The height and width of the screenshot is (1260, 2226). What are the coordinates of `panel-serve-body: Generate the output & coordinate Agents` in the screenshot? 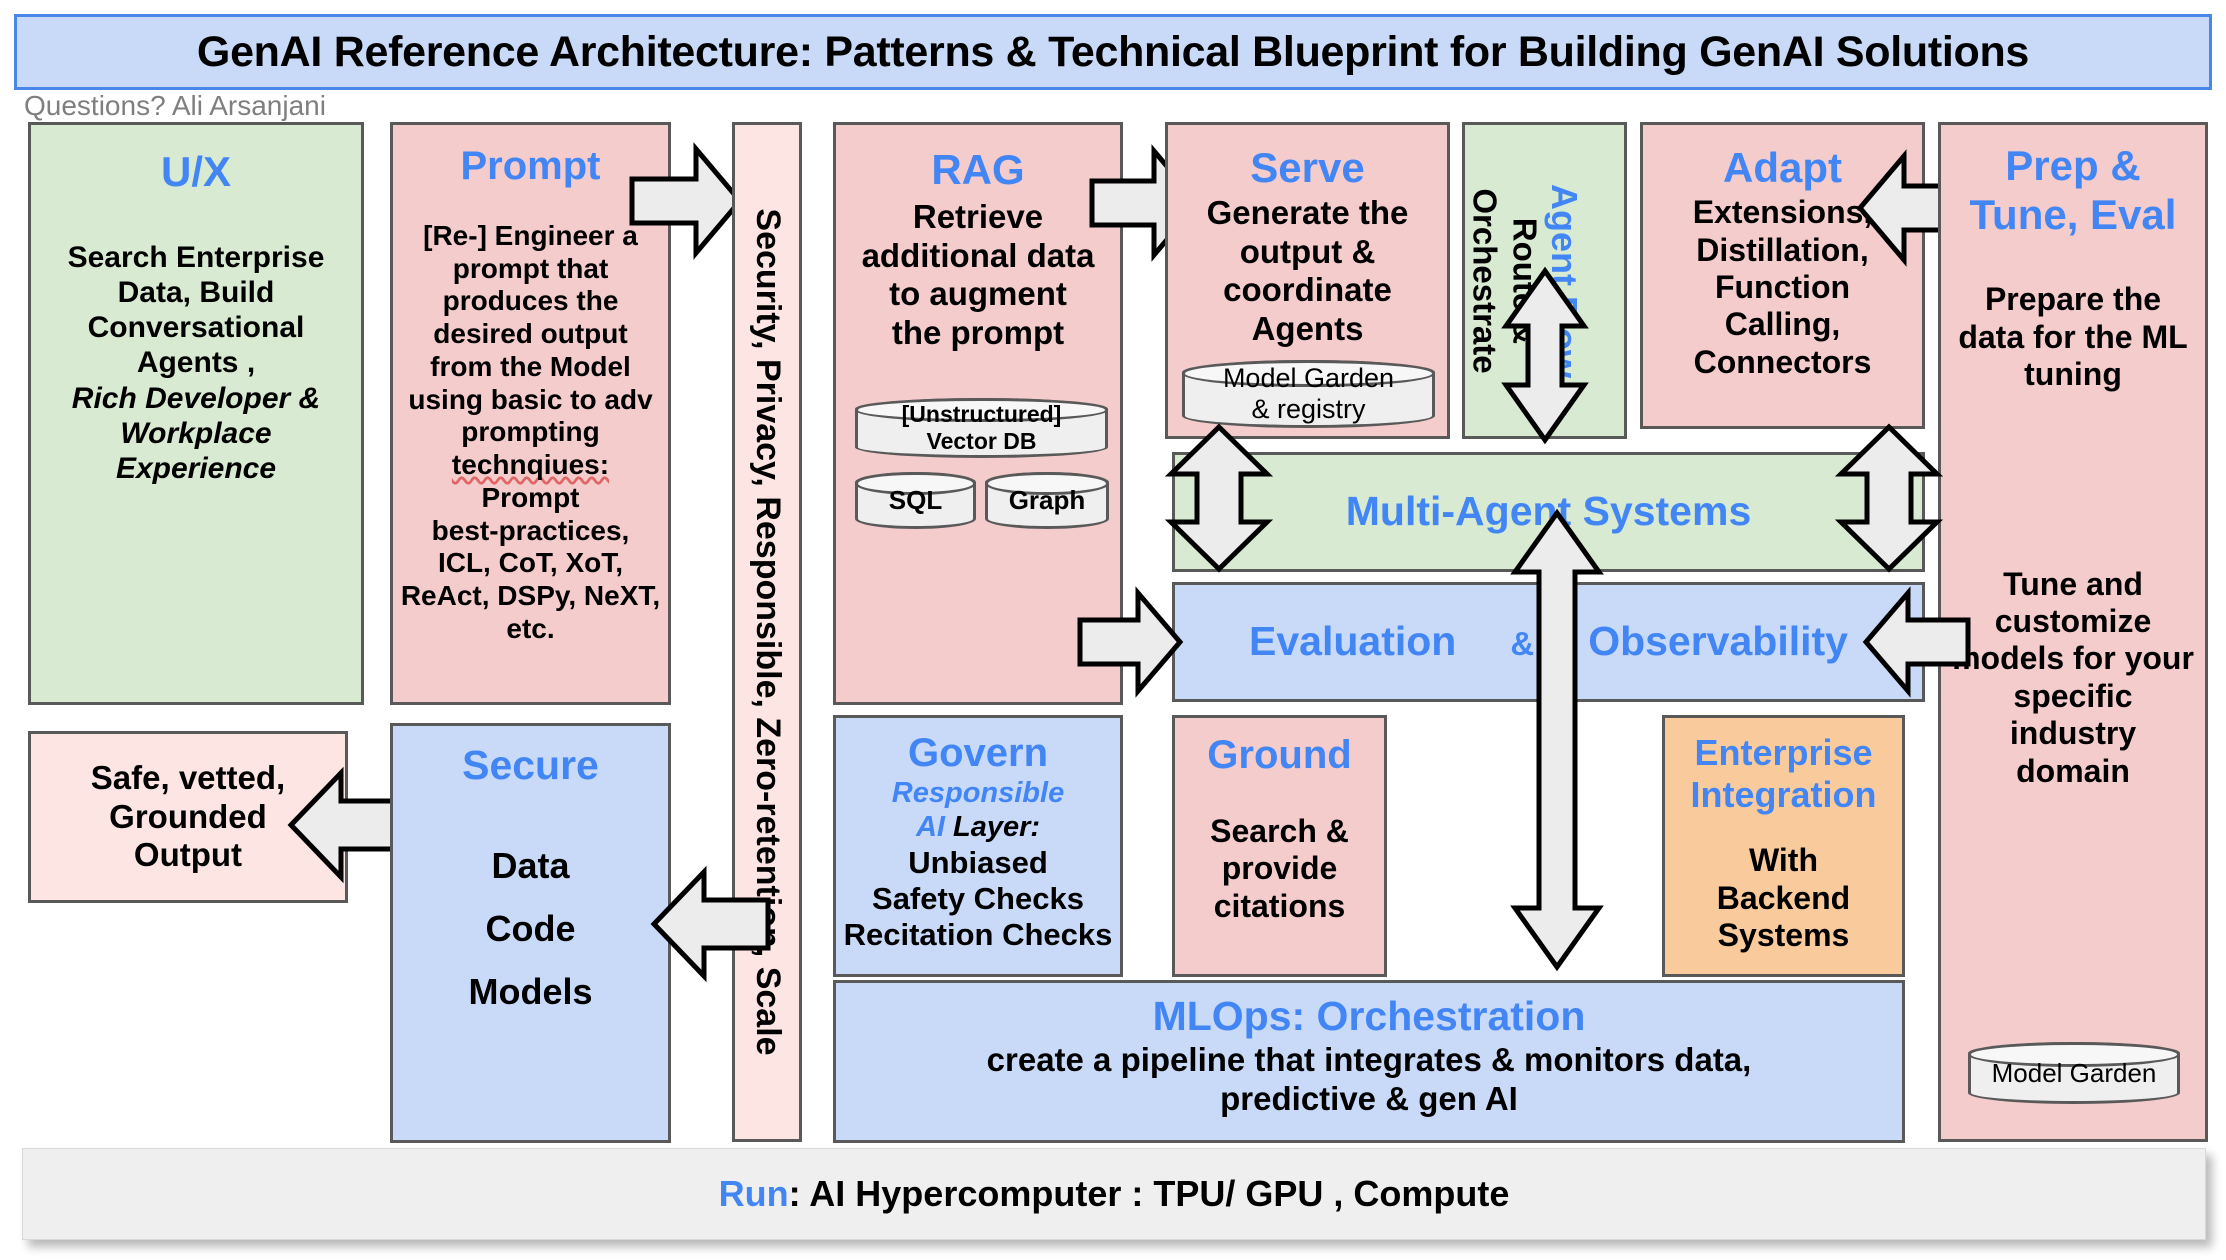 It's located at (1308, 271).